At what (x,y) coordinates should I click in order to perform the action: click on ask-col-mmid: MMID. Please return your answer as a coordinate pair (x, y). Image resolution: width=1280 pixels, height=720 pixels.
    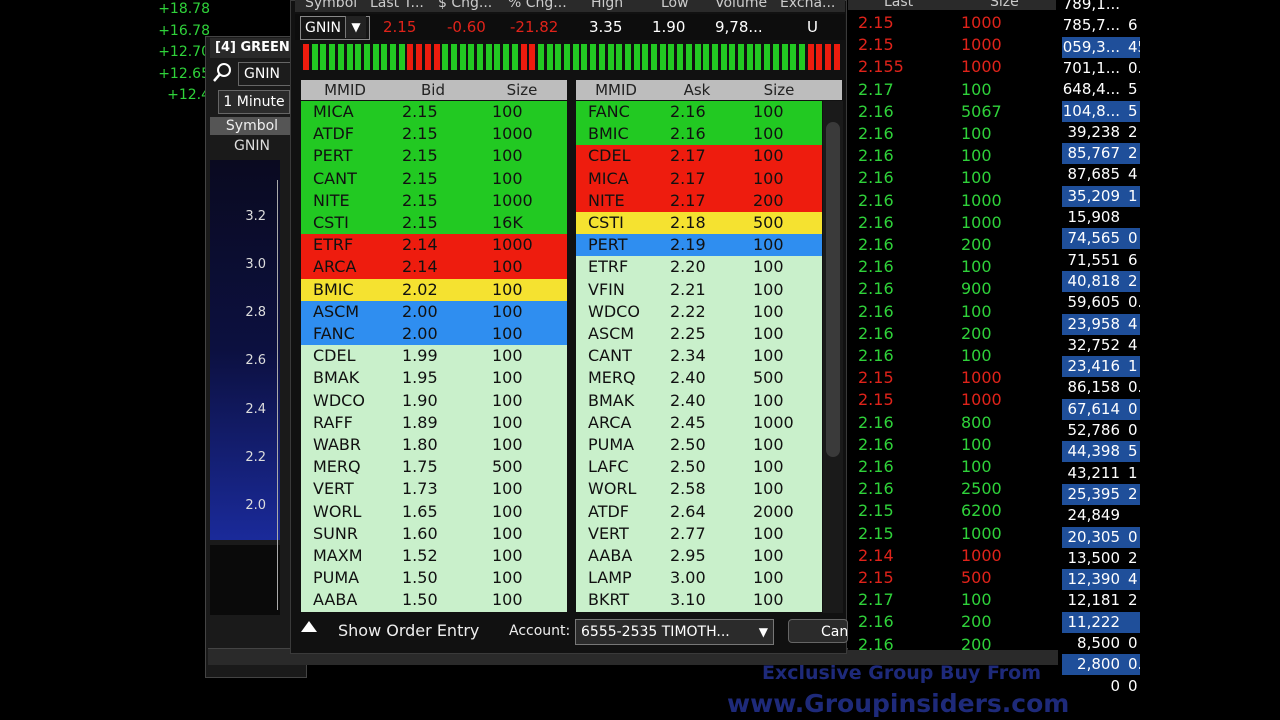
    Looking at the image, I should click on (616, 90).